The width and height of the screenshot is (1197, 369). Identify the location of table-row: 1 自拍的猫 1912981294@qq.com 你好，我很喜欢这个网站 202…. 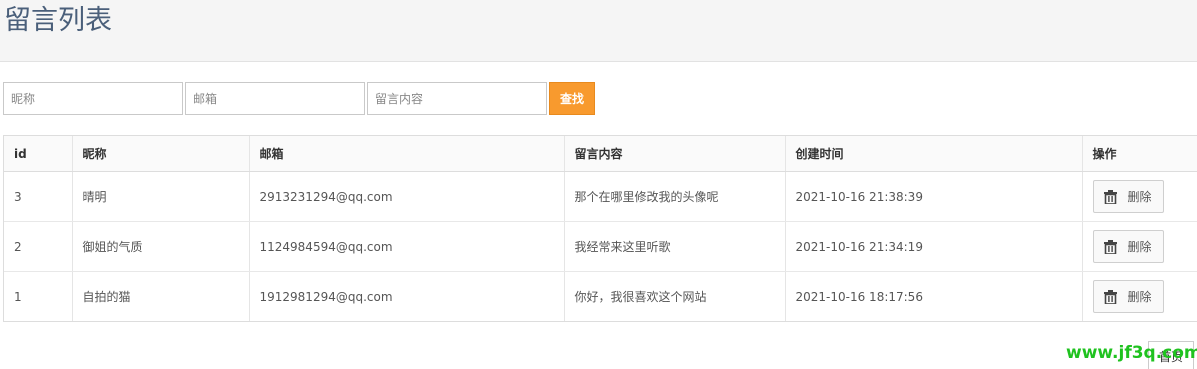
(600, 296).